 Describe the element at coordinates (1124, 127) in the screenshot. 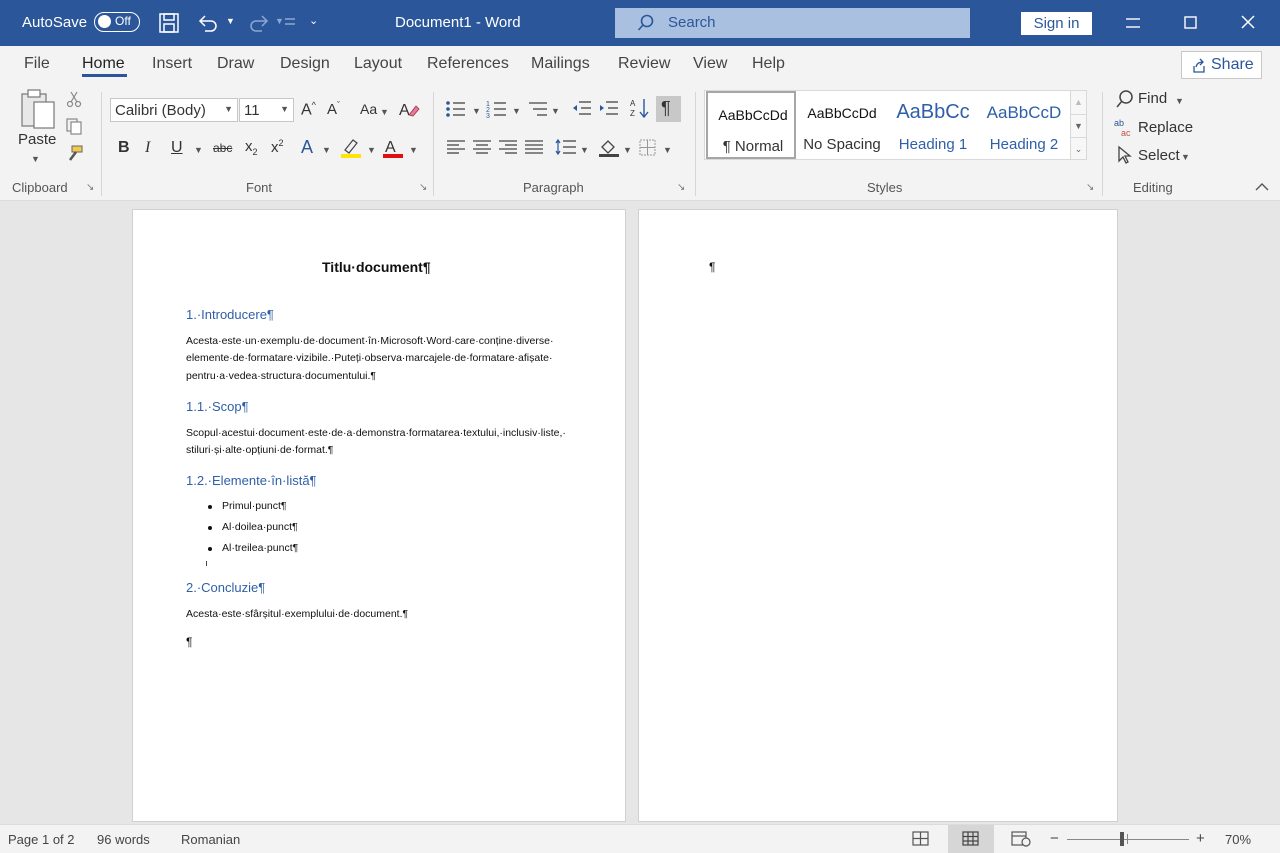

I see `replace-icon: ab ac` at that location.